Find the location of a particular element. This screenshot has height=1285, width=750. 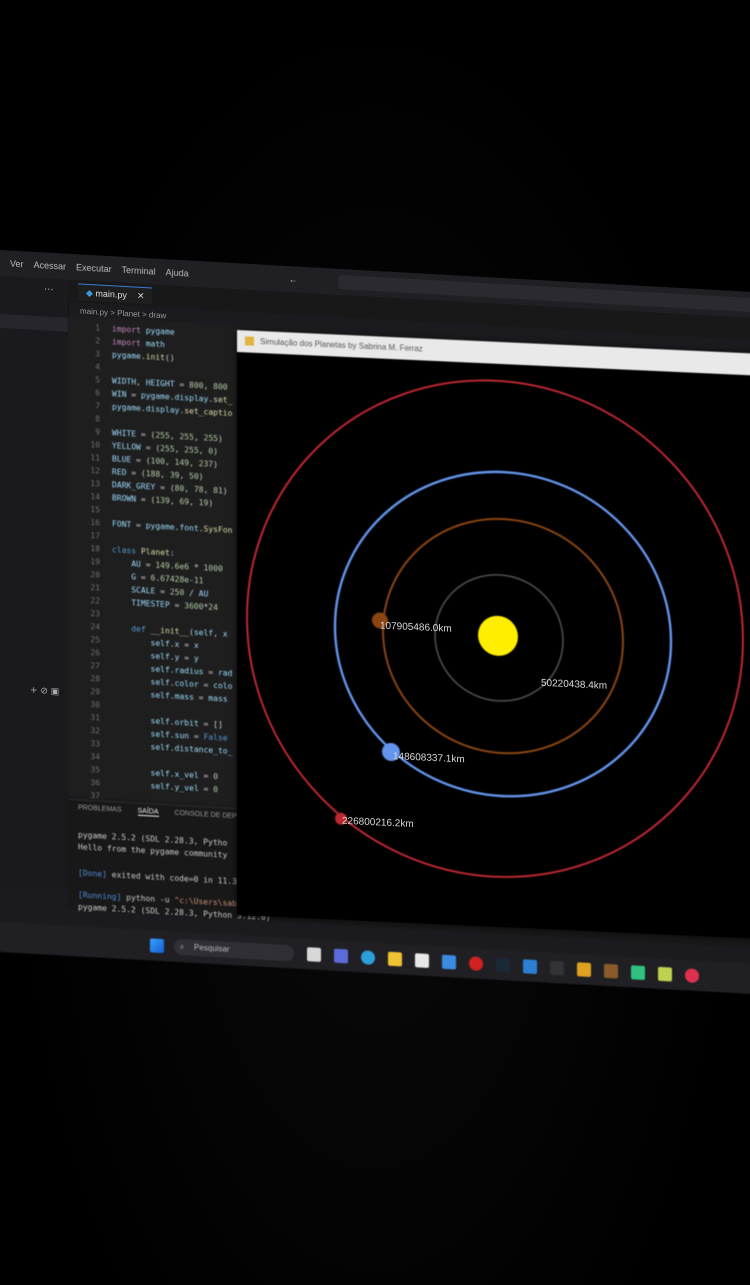

line-number: 21 is located at coordinates (95, 588).